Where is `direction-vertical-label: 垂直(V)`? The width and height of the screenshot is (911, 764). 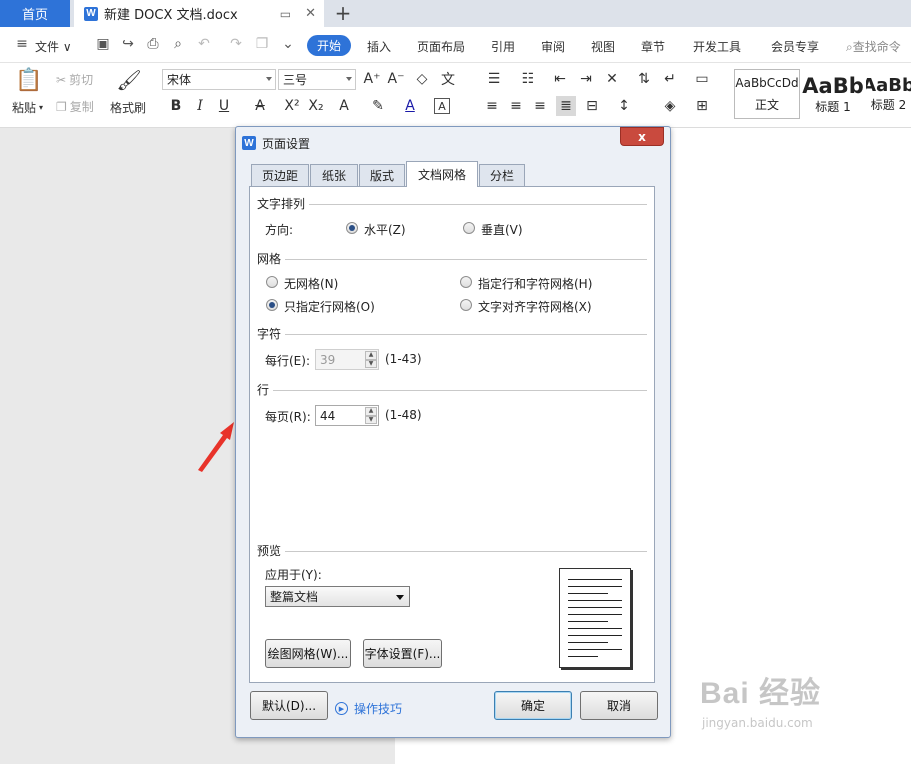
direction-vertical-label: 垂直(V) is located at coordinates (502, 229).